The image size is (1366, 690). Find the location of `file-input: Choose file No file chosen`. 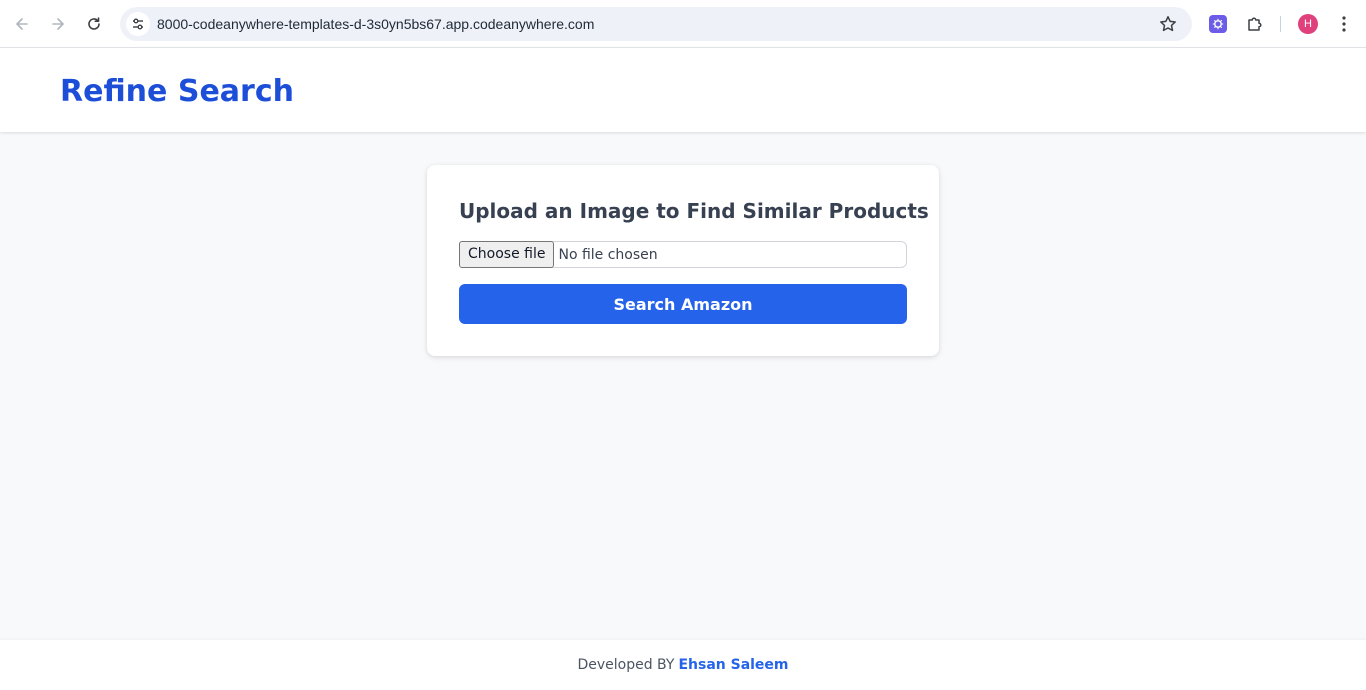

file-input: Choose file No file chosen is located at coordinates (683, 254).